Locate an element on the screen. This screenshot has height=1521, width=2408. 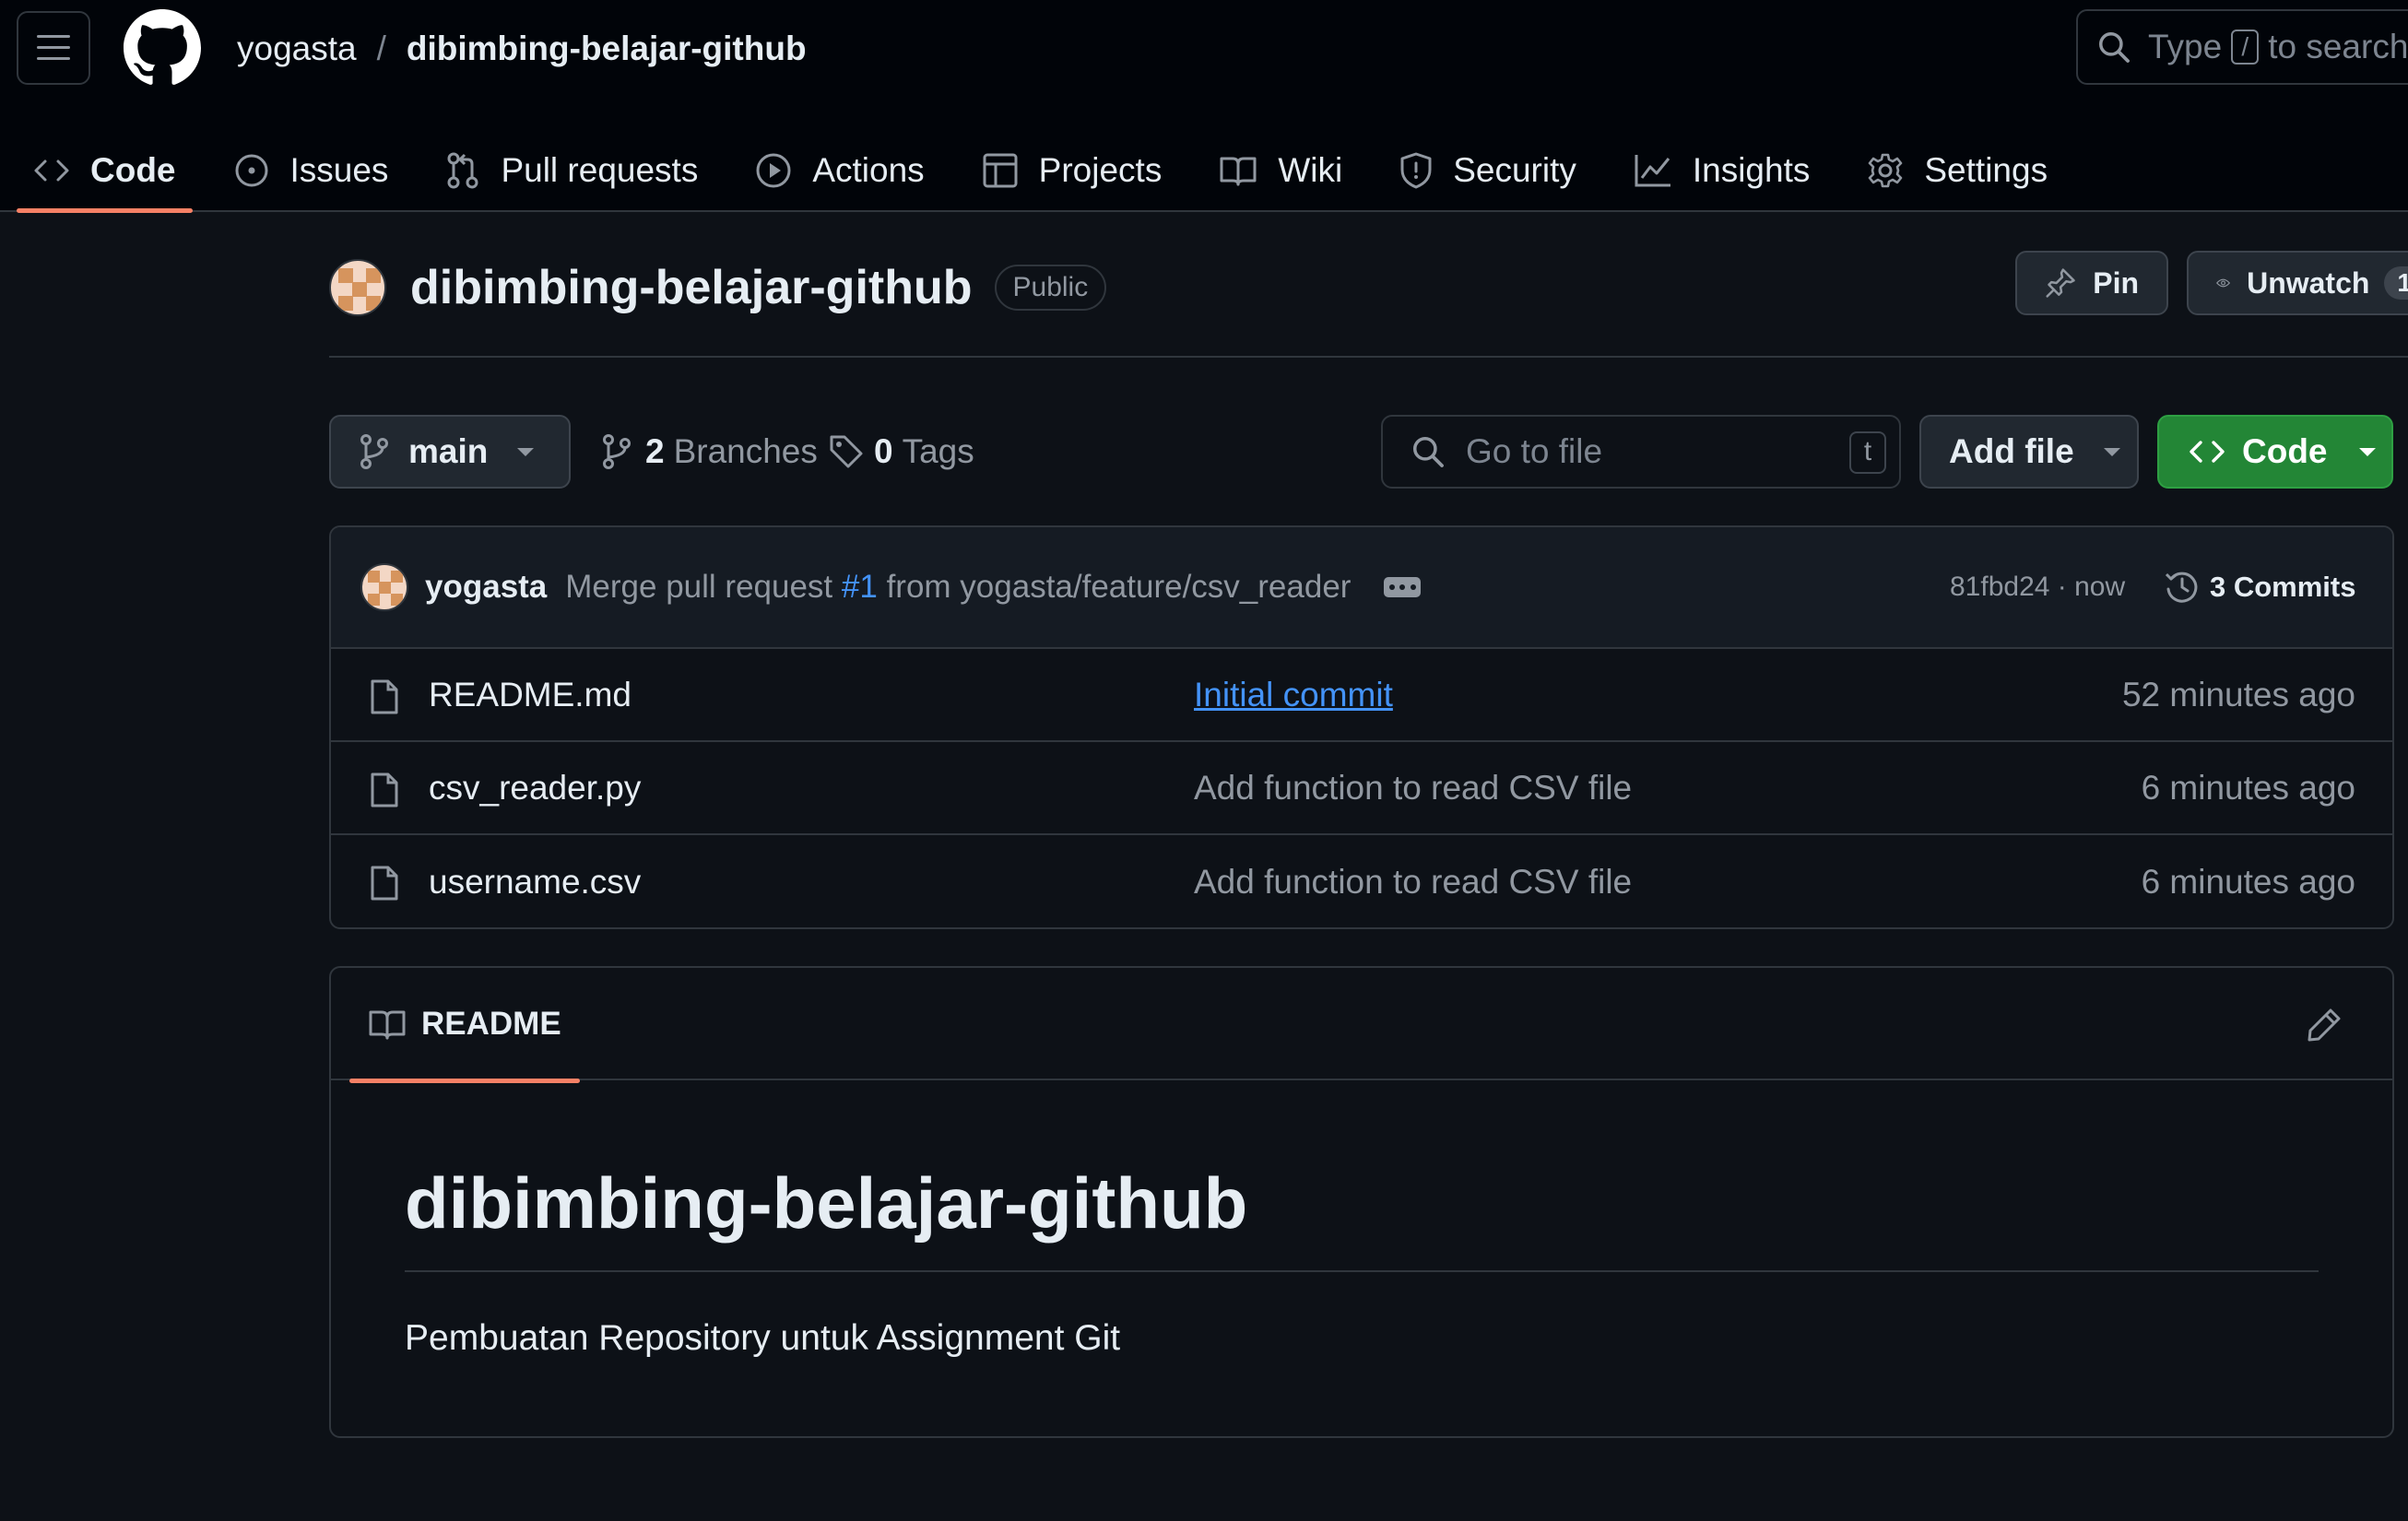
tab-pull-requests: Pull requests is located at coordinates (572, 171).